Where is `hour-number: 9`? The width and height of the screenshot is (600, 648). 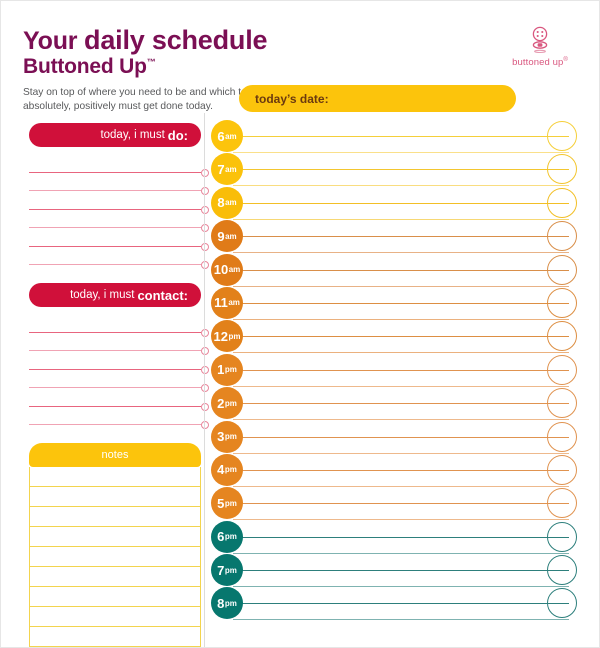
hour-number: 9 is located at coordinates (221, 236).